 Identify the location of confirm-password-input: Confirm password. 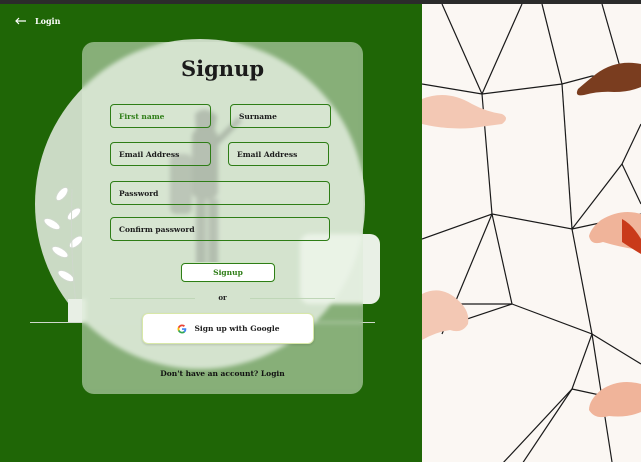
(220, 229).